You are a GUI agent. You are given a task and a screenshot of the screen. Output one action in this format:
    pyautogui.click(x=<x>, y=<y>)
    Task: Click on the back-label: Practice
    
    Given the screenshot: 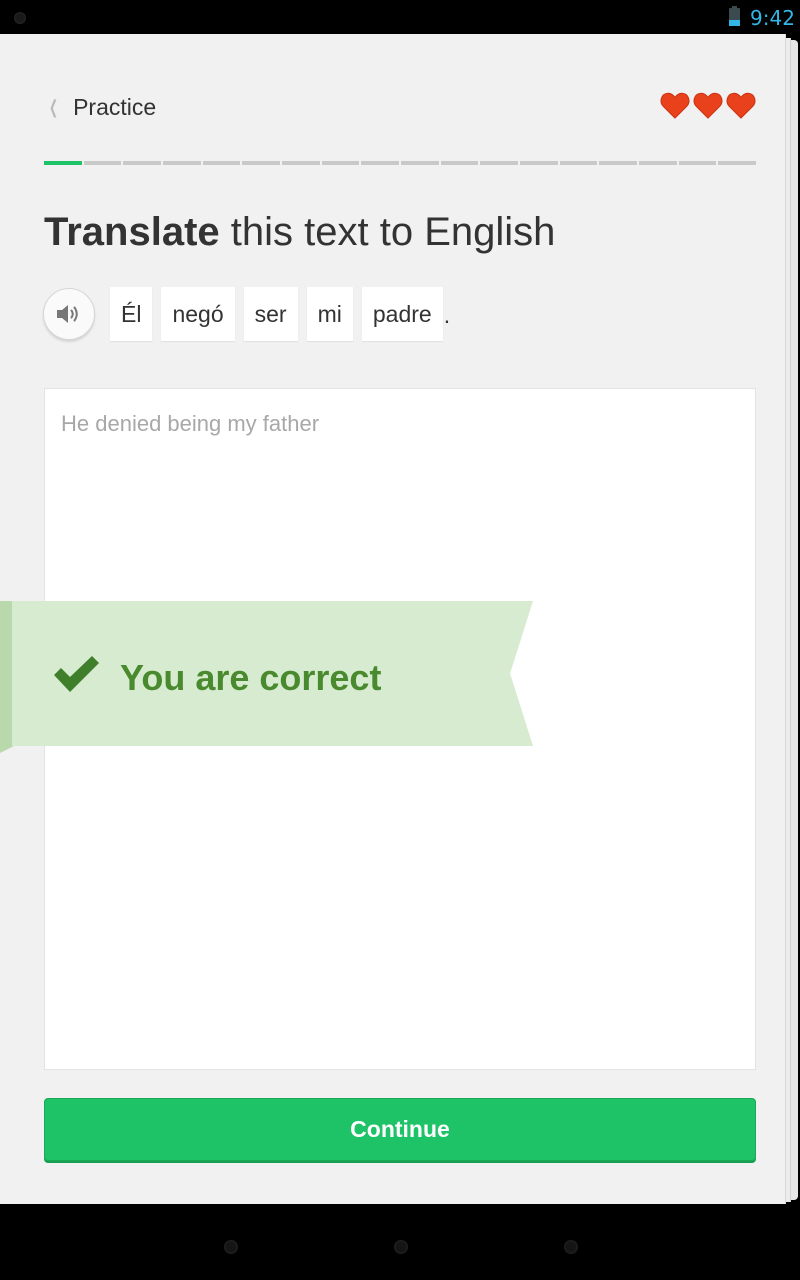 What is the action you would take?
    pyautogui.click(x=115, y=107)
    